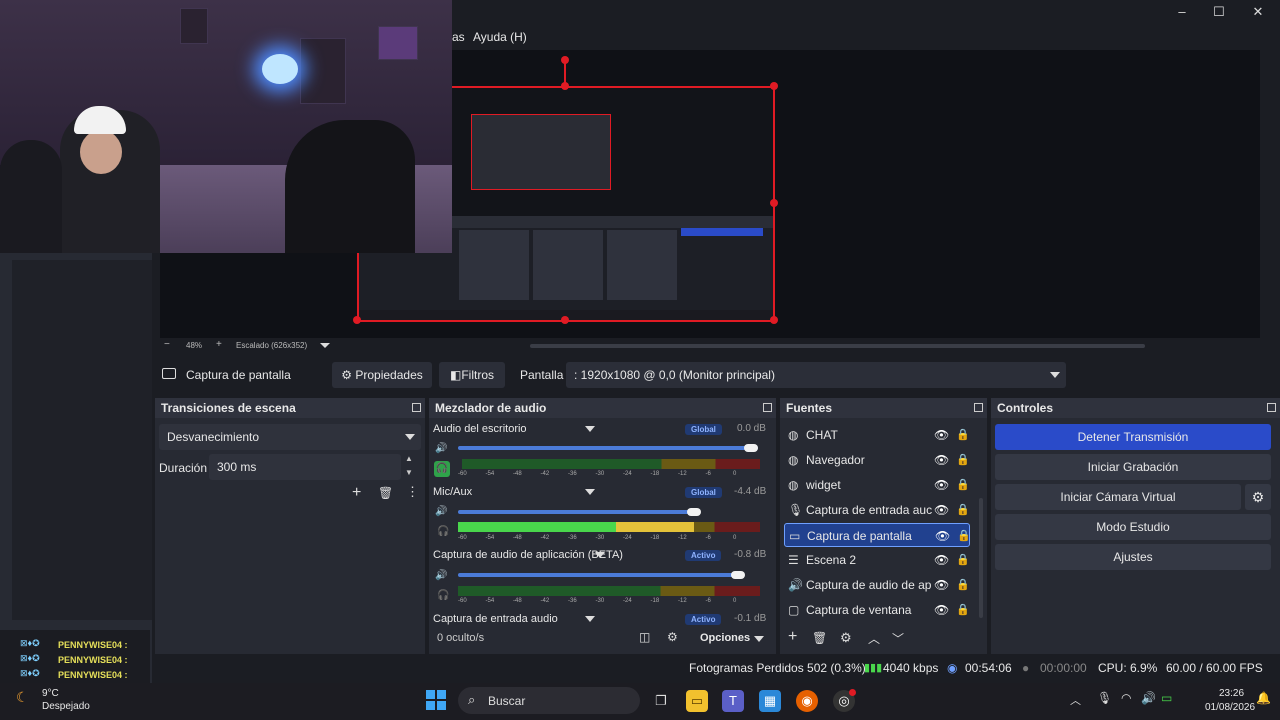 Image resolution: width=1280 pixels, height=720 pixels. I want to click on minimize-button: –, so click(1182, 13).